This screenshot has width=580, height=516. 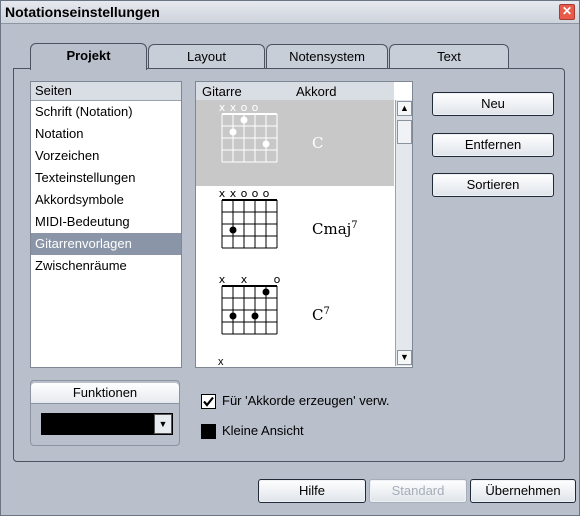 What do you see at coordinates (248, 218) in the screenshot?
I see `chord-diagram: xxooo` at bounding box center [248, 218].